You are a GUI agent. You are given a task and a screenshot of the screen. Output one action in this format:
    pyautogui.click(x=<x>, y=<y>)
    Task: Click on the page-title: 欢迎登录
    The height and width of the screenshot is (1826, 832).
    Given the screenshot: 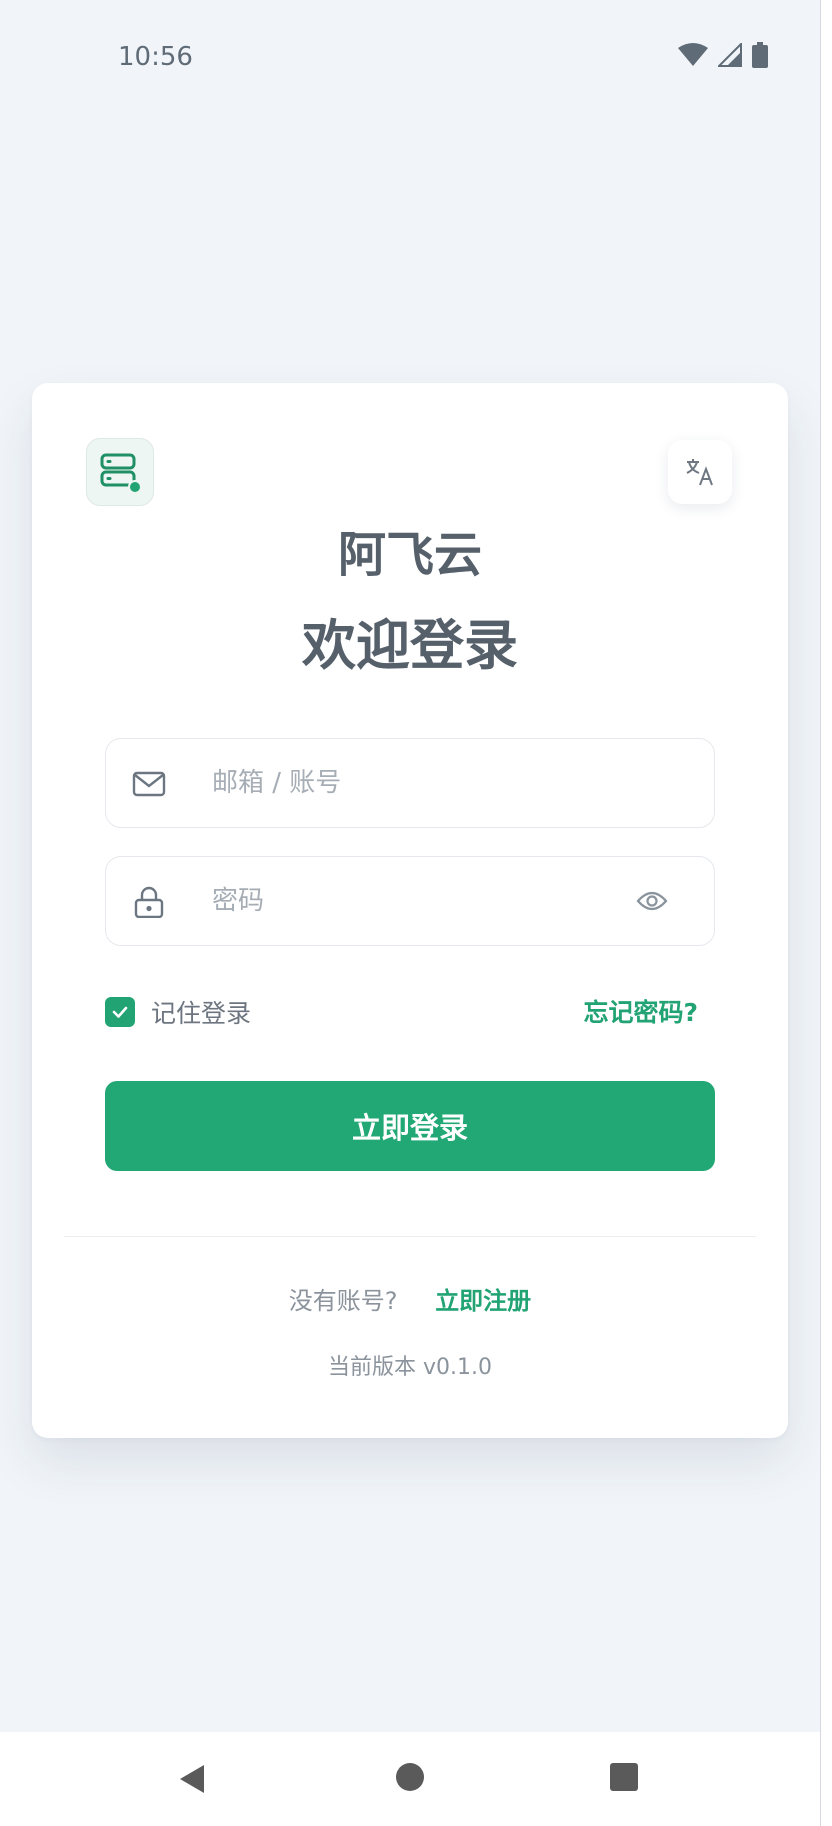 What is the action you would take?
    pyautogui.click(x=410, y=645)
    